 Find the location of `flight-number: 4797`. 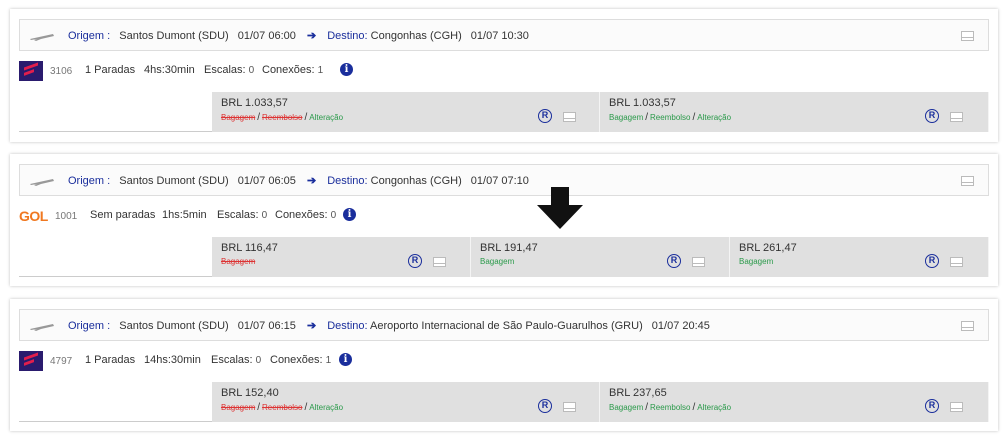

flight-number: 4797 is located at coordinates (61, 361).